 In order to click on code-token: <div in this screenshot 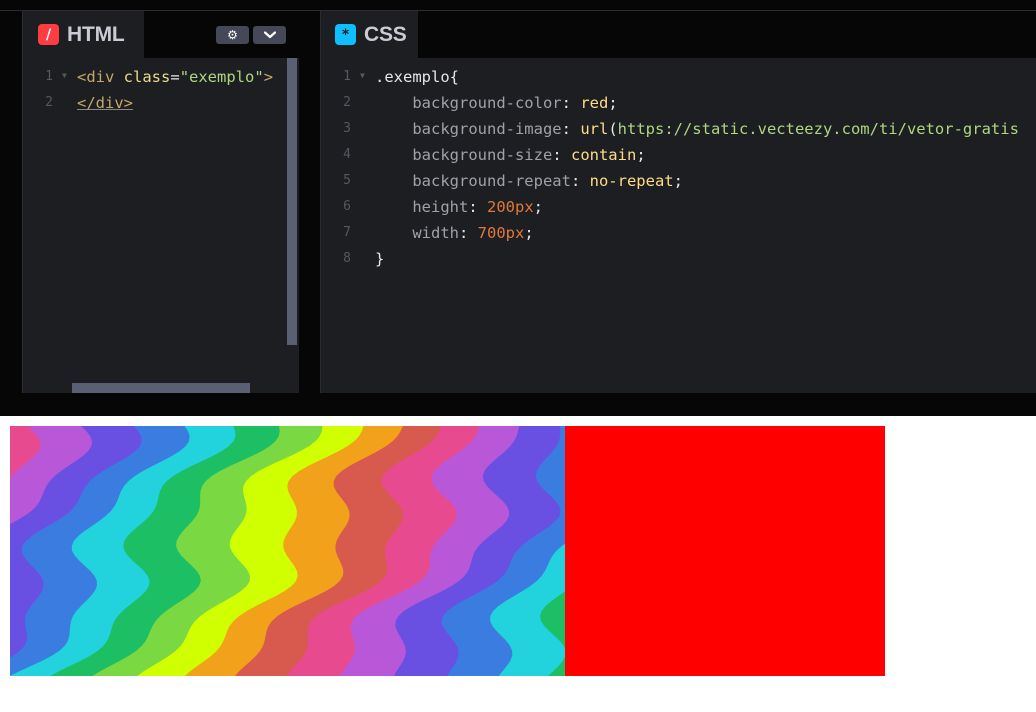, I will do `click(100, 77)`.